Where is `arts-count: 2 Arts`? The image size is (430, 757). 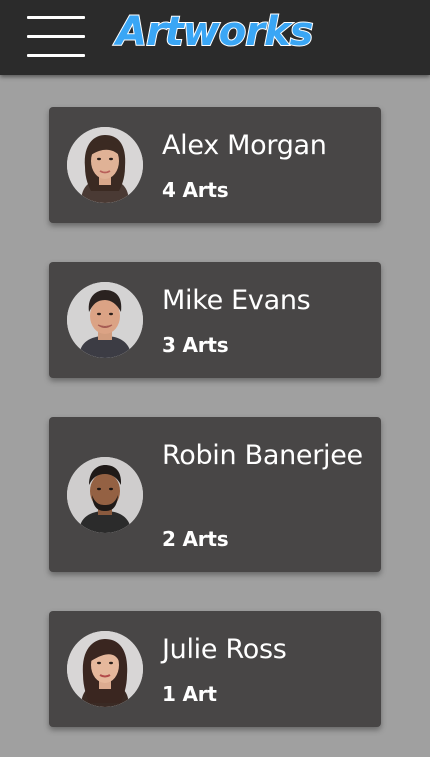 arts-count: 2 Arts is located at coordinates (195, 539).